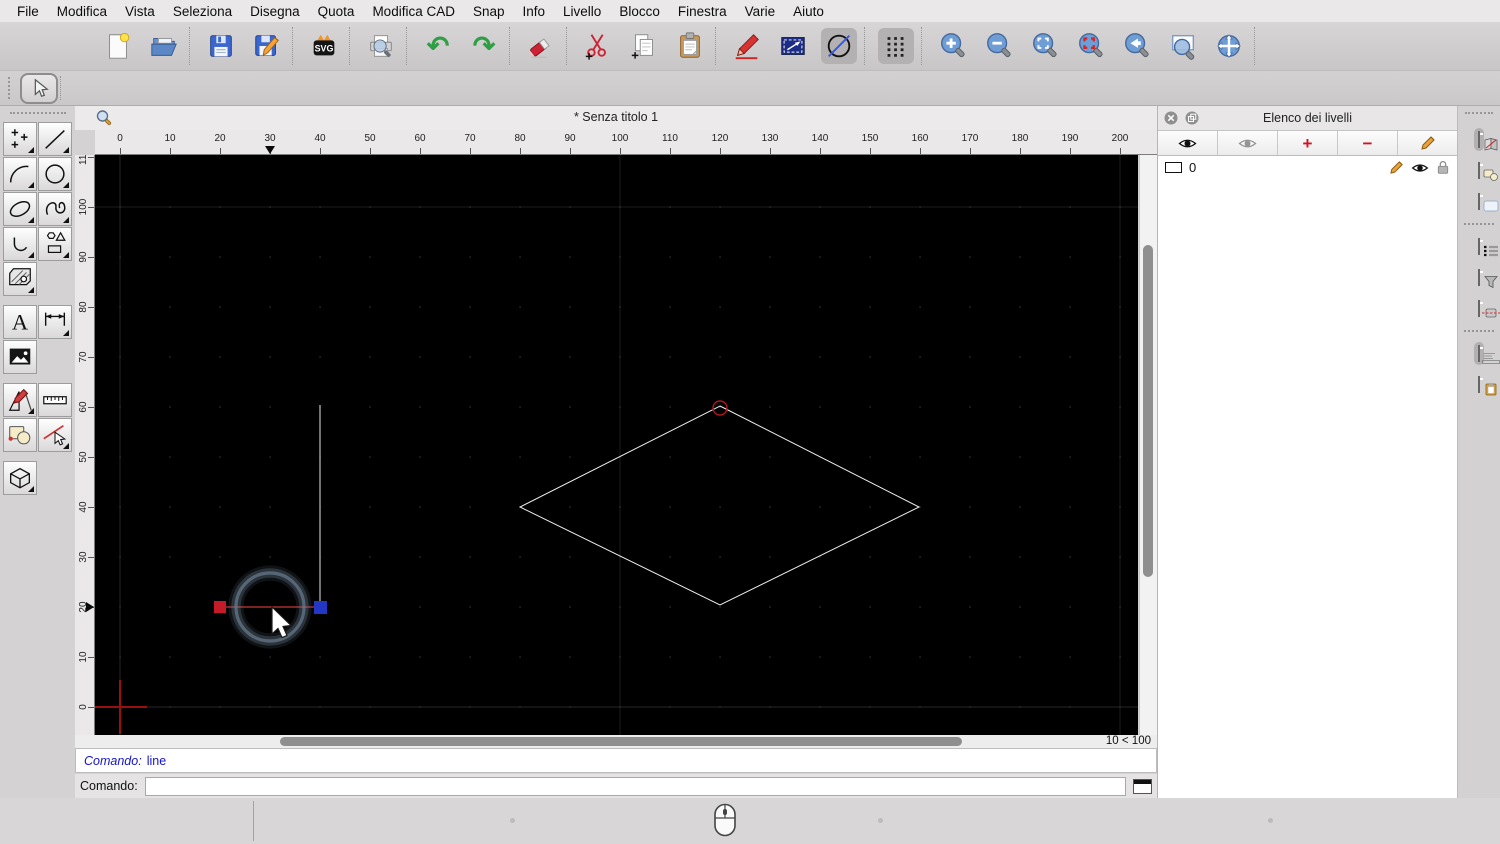  Describe the element at coordinates (635, 786) in the screenshot. I see `command-input` at that location.